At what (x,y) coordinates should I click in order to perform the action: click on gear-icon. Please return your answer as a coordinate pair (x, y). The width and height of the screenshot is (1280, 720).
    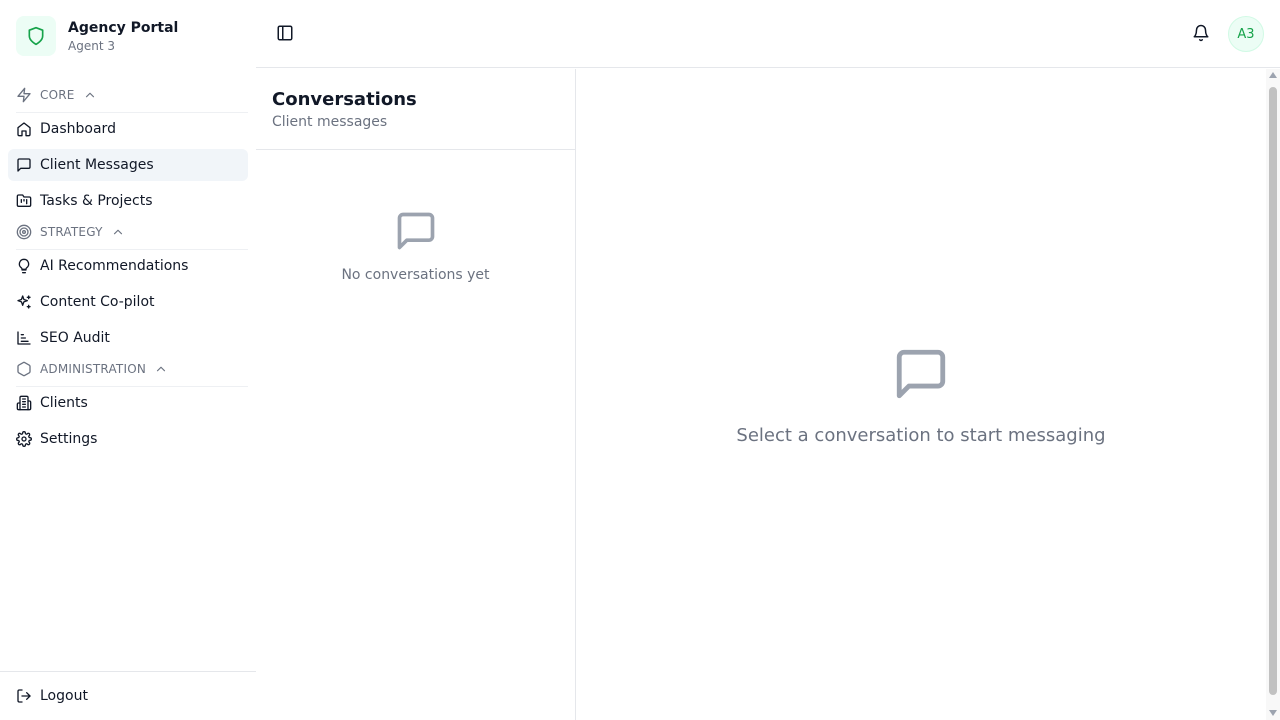
    Looking at the image, I should click on (24, 439).